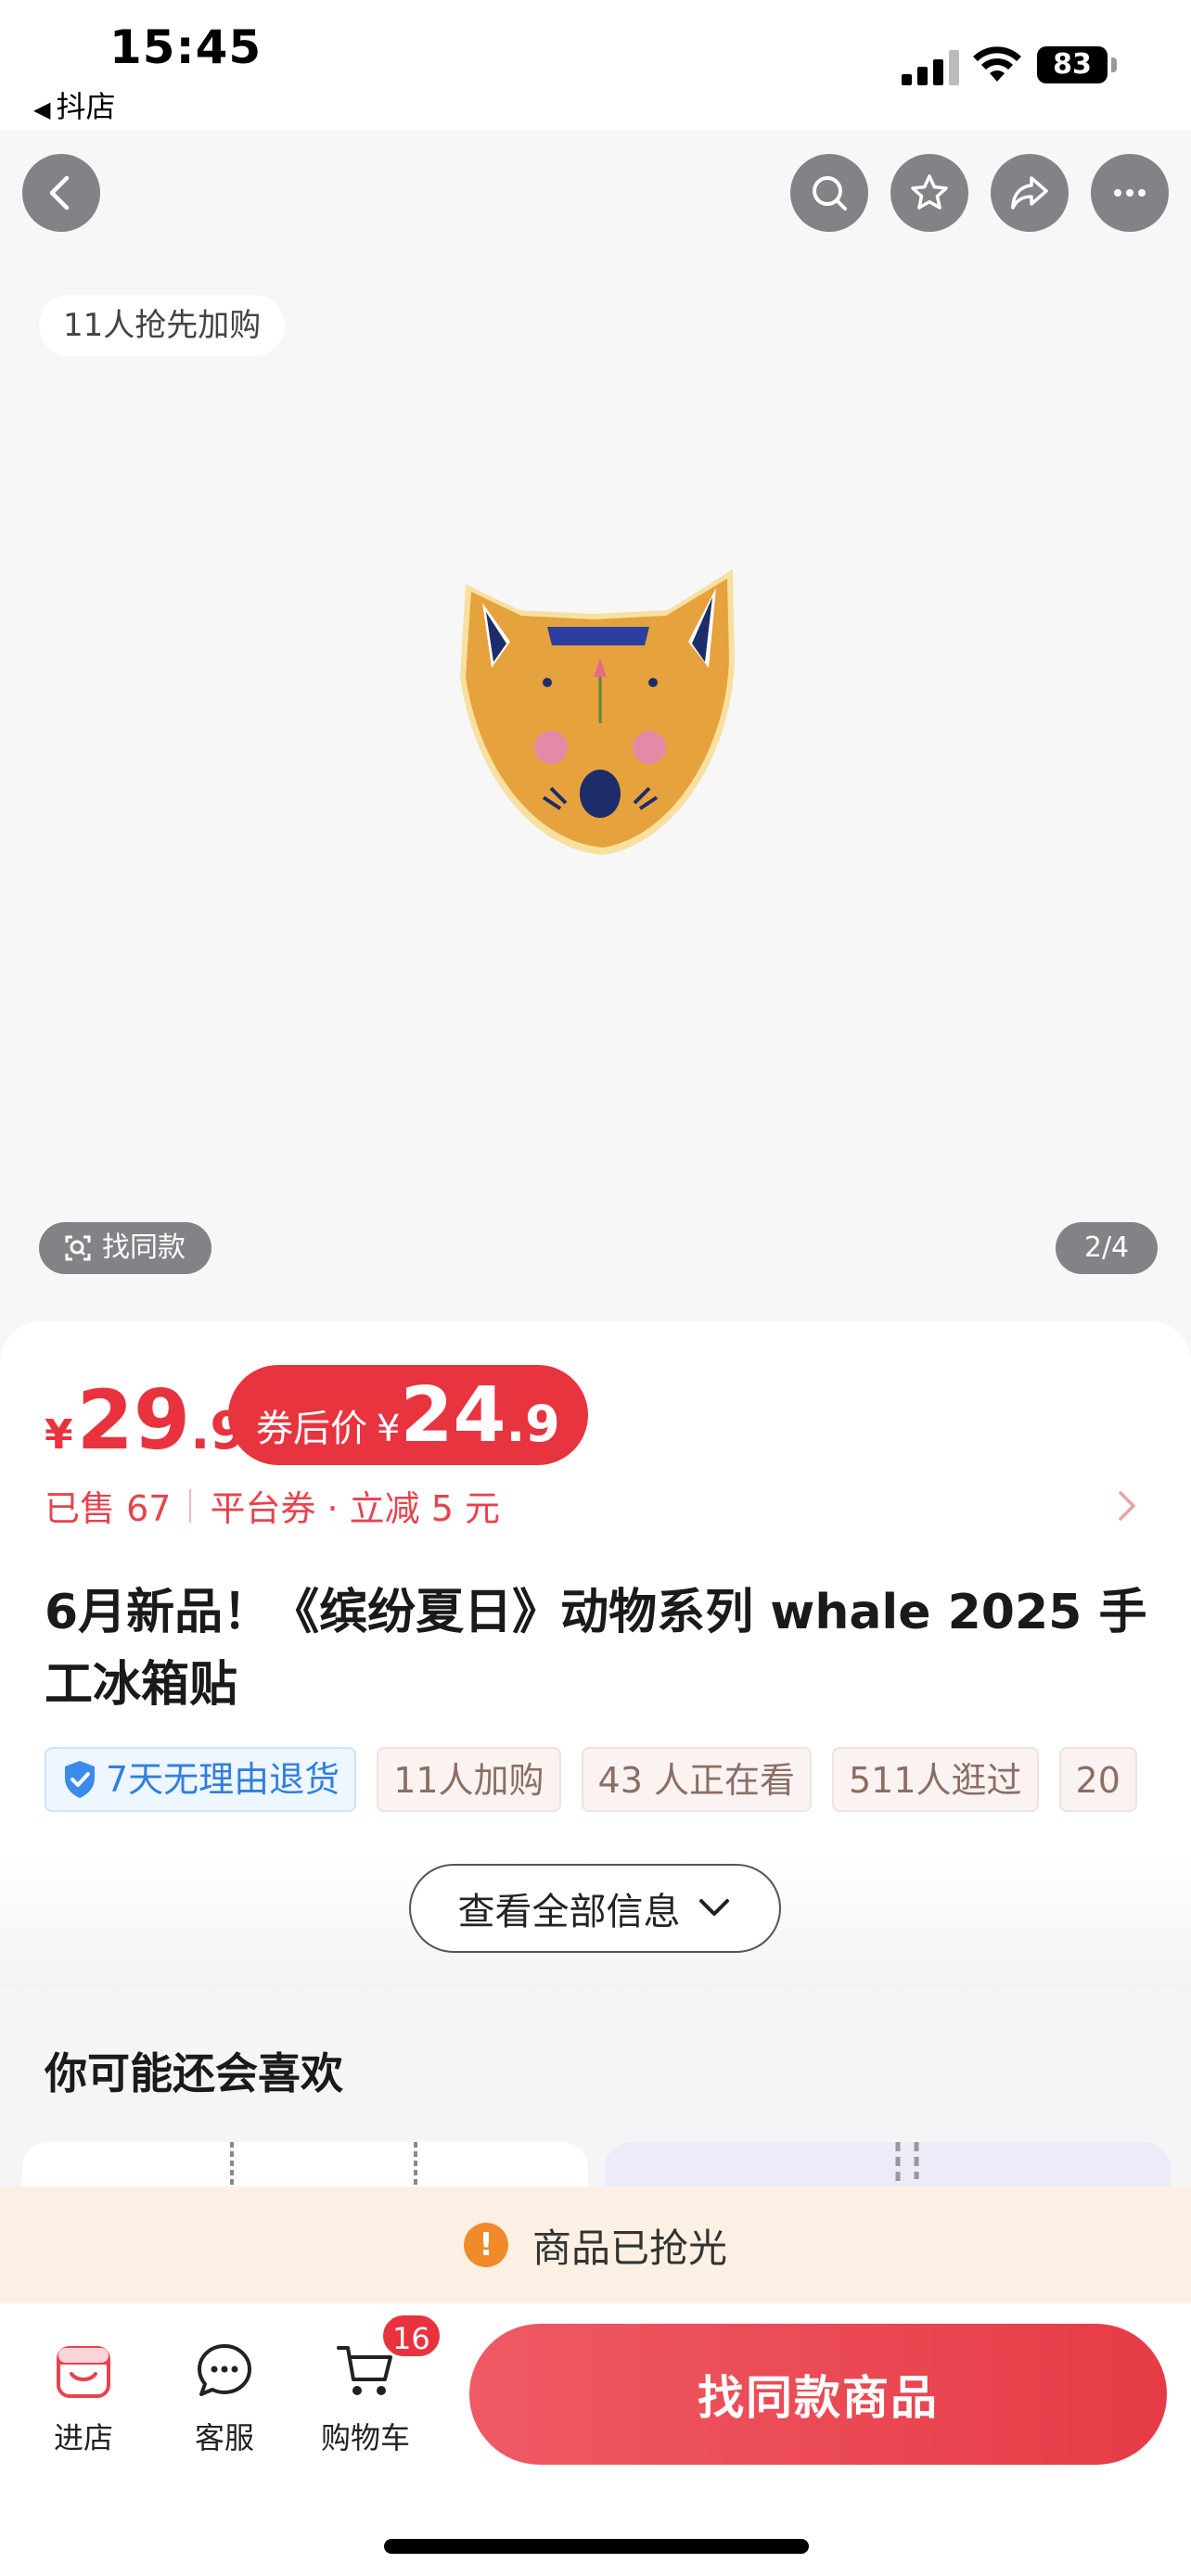 This screenshot has width=1191, height=2576. I want to click on chat-bubble-icon, so click(224, 2370).